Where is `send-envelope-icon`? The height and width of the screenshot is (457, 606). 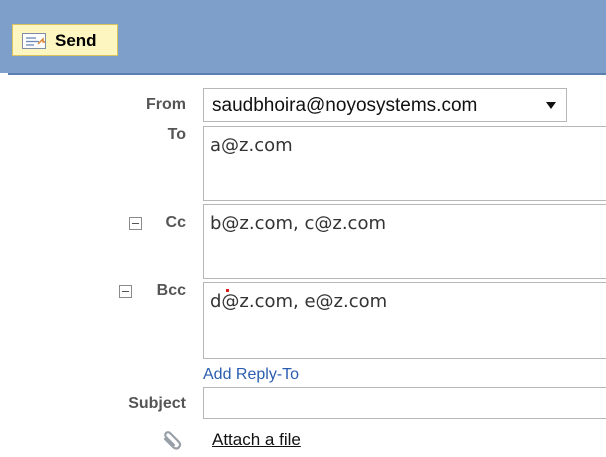
send-envelope-icon is located at coordinates (34, 41).